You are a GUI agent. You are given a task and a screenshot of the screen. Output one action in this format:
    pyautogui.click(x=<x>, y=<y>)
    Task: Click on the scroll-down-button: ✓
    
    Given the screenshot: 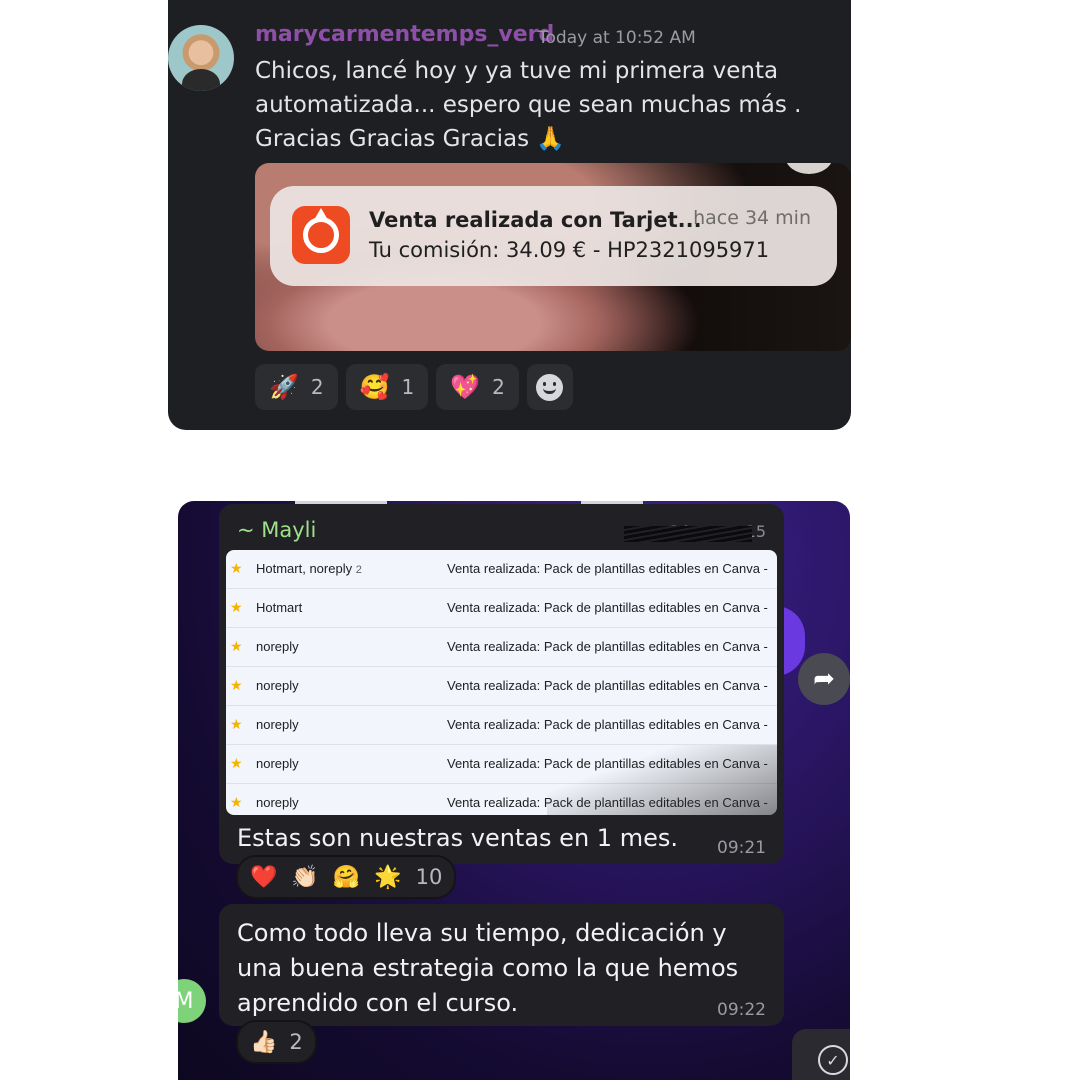 What is the action you would take?
    pyautogui.click(x=821, y=1054)
    